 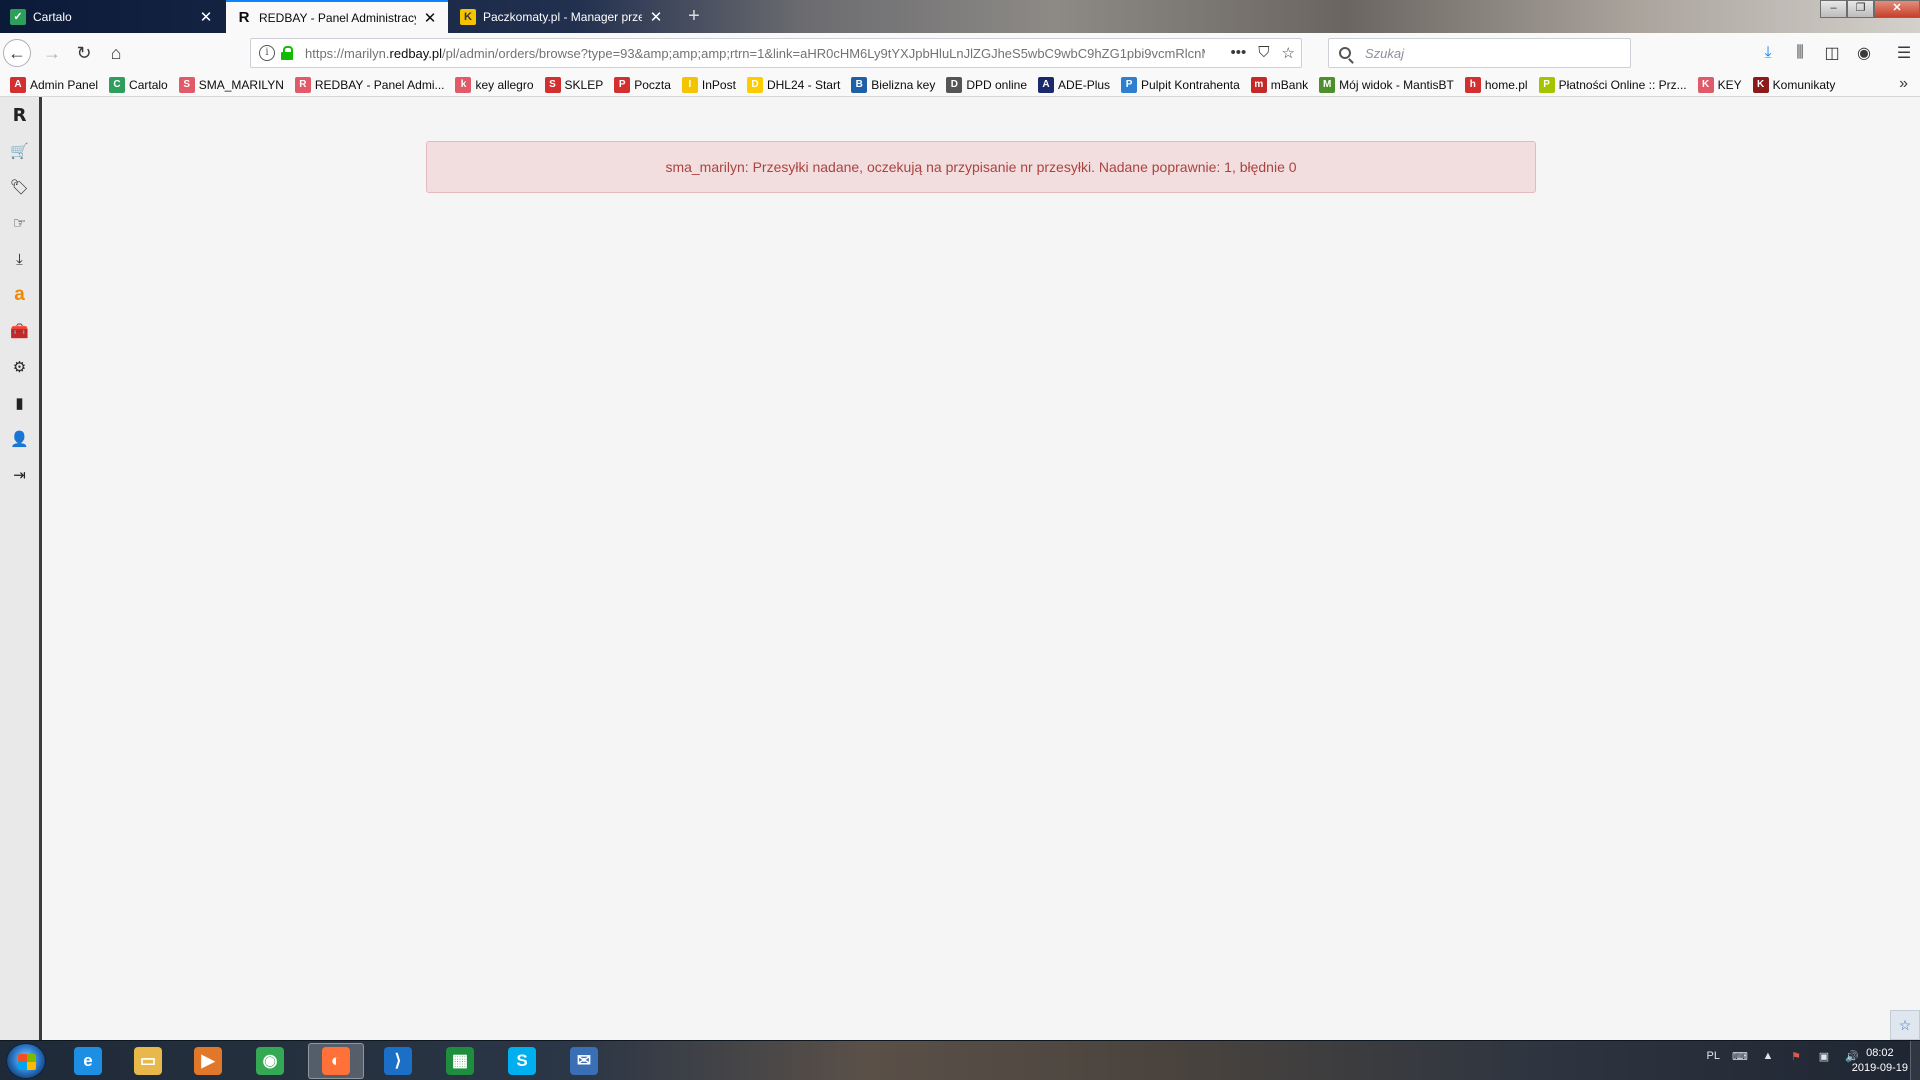 What do you see at coordinates (267, 53) in the screenshot?
I see `site-info-icon: i` at bounding box center [267, 53].